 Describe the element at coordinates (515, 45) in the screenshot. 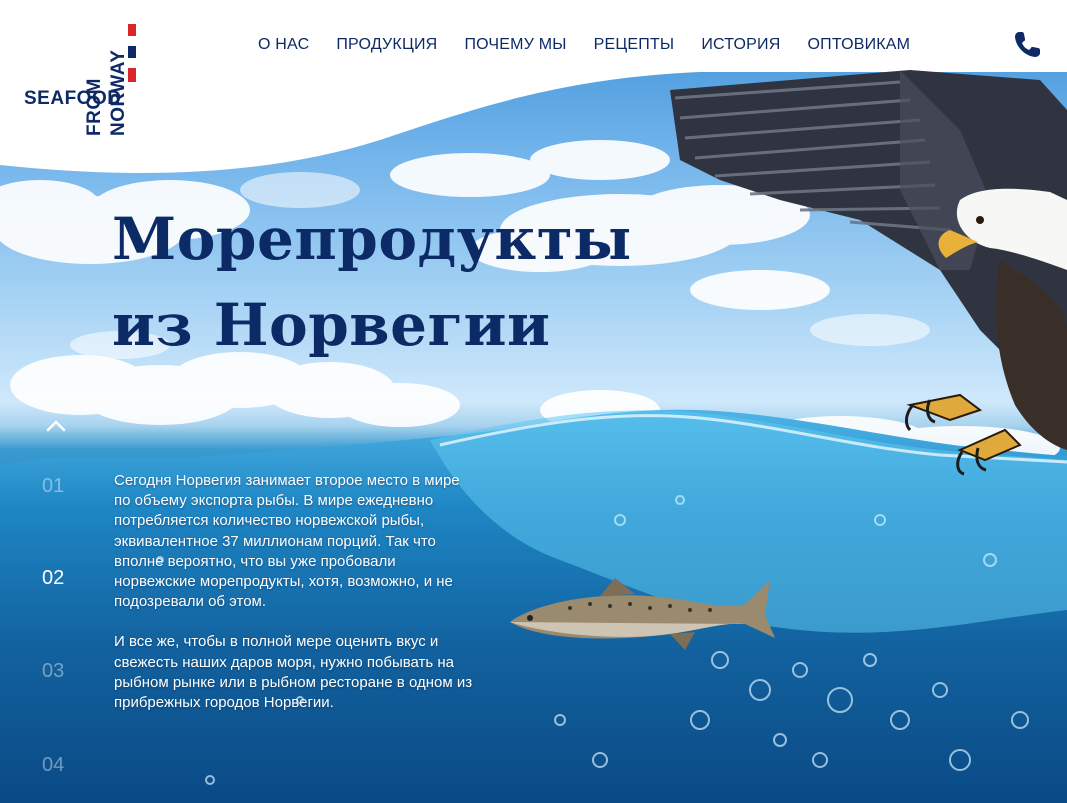

I see `nav-item-why-us: ПОЧЕМУ МЫ` at that location.